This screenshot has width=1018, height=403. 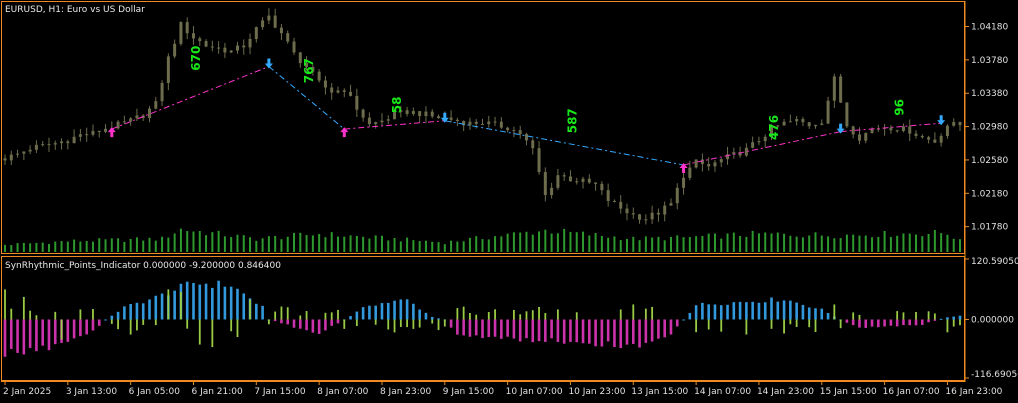 What do you see at coordinates (92, 392) in the screenshot?
I see `time-tick-label: 3 Jan 13:00` at bounding box center [92, 392].